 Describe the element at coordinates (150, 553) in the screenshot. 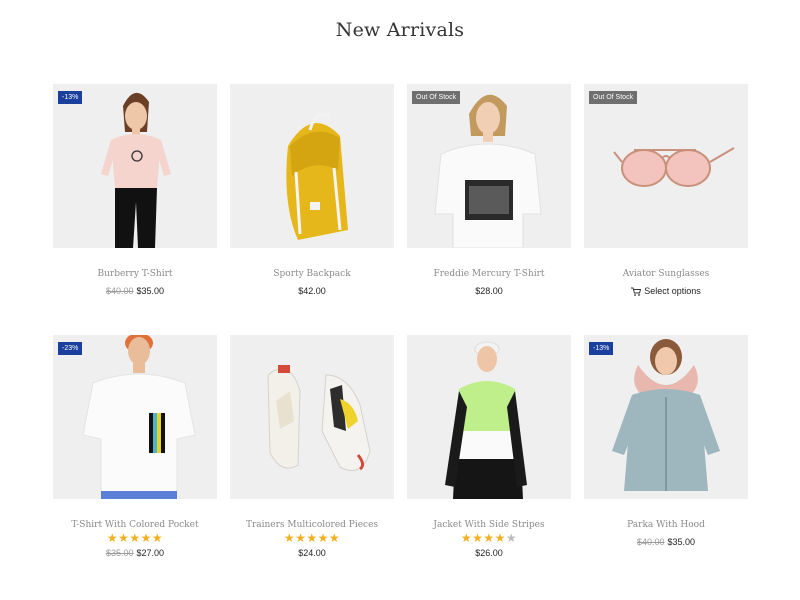

I see `current-price: $27.00` at that location.